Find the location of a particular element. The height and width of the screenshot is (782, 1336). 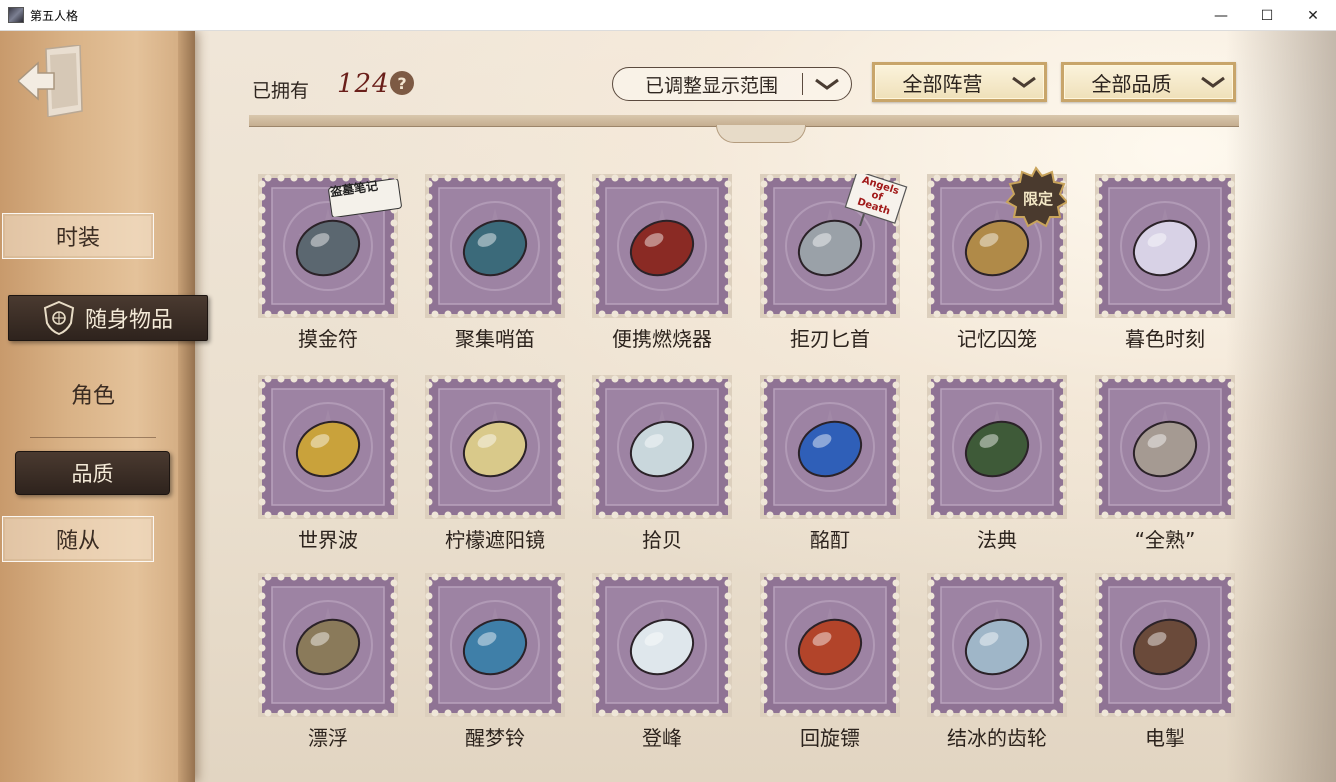

accessory-item: 漂浮 is located at coordinates (328, 663).